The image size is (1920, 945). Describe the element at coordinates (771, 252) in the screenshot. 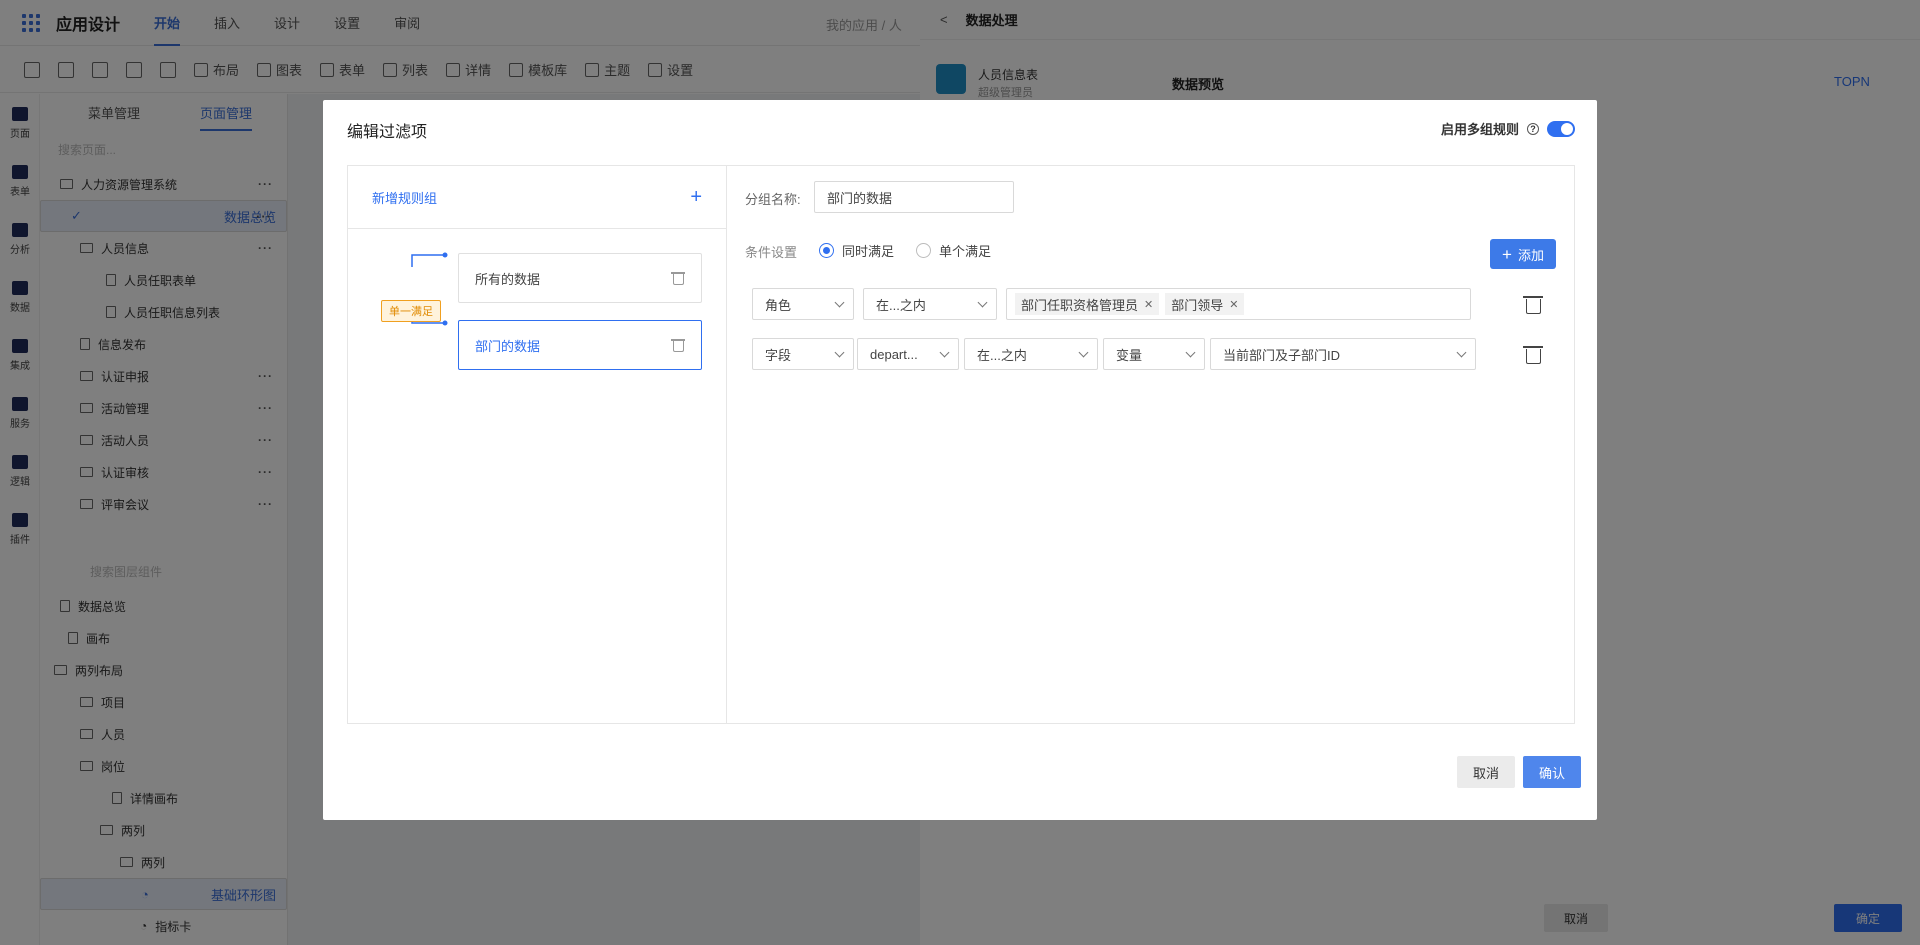

I see `condition-label: 条件设置` at that location.